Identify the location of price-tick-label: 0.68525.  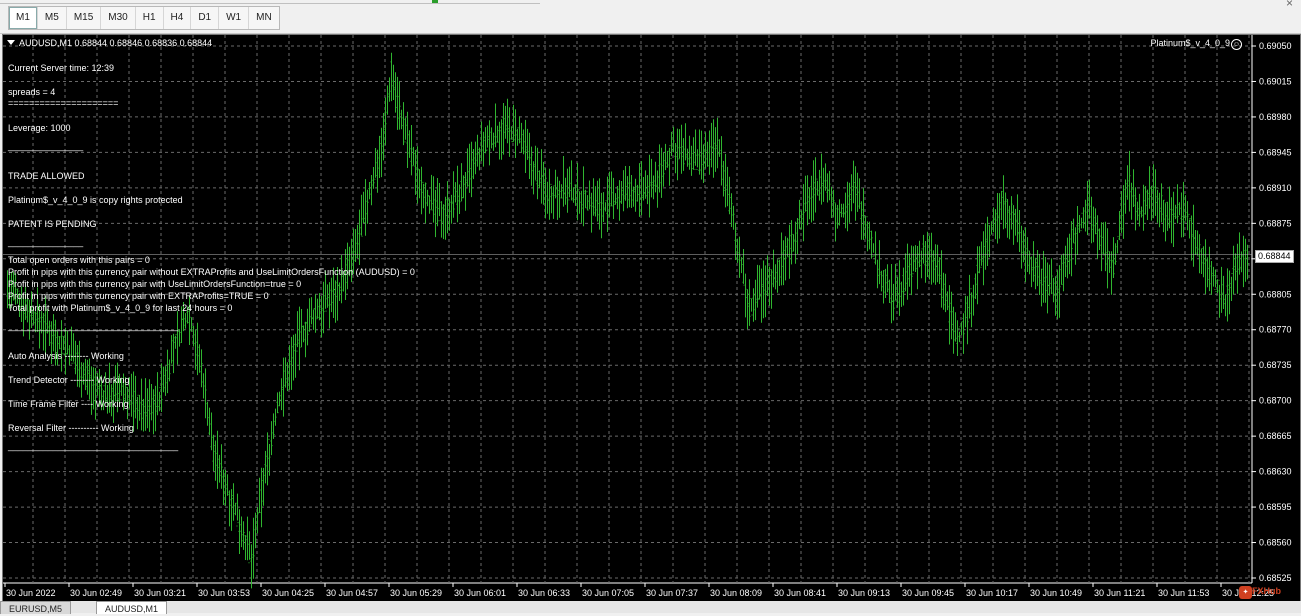
(1275, 578).